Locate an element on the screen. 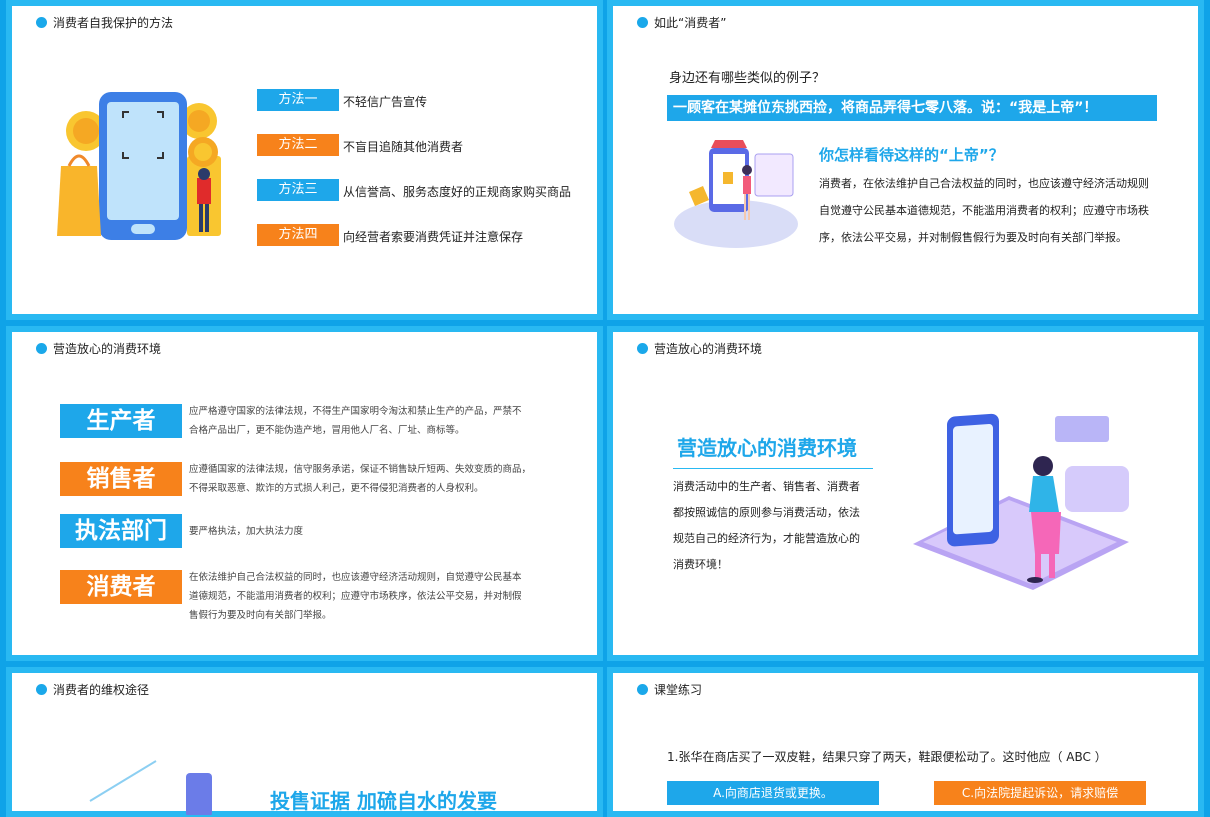 This screenshot has width=1210, height=817. slide-title: 如此“消费者” is located at coordinates (690, 23).